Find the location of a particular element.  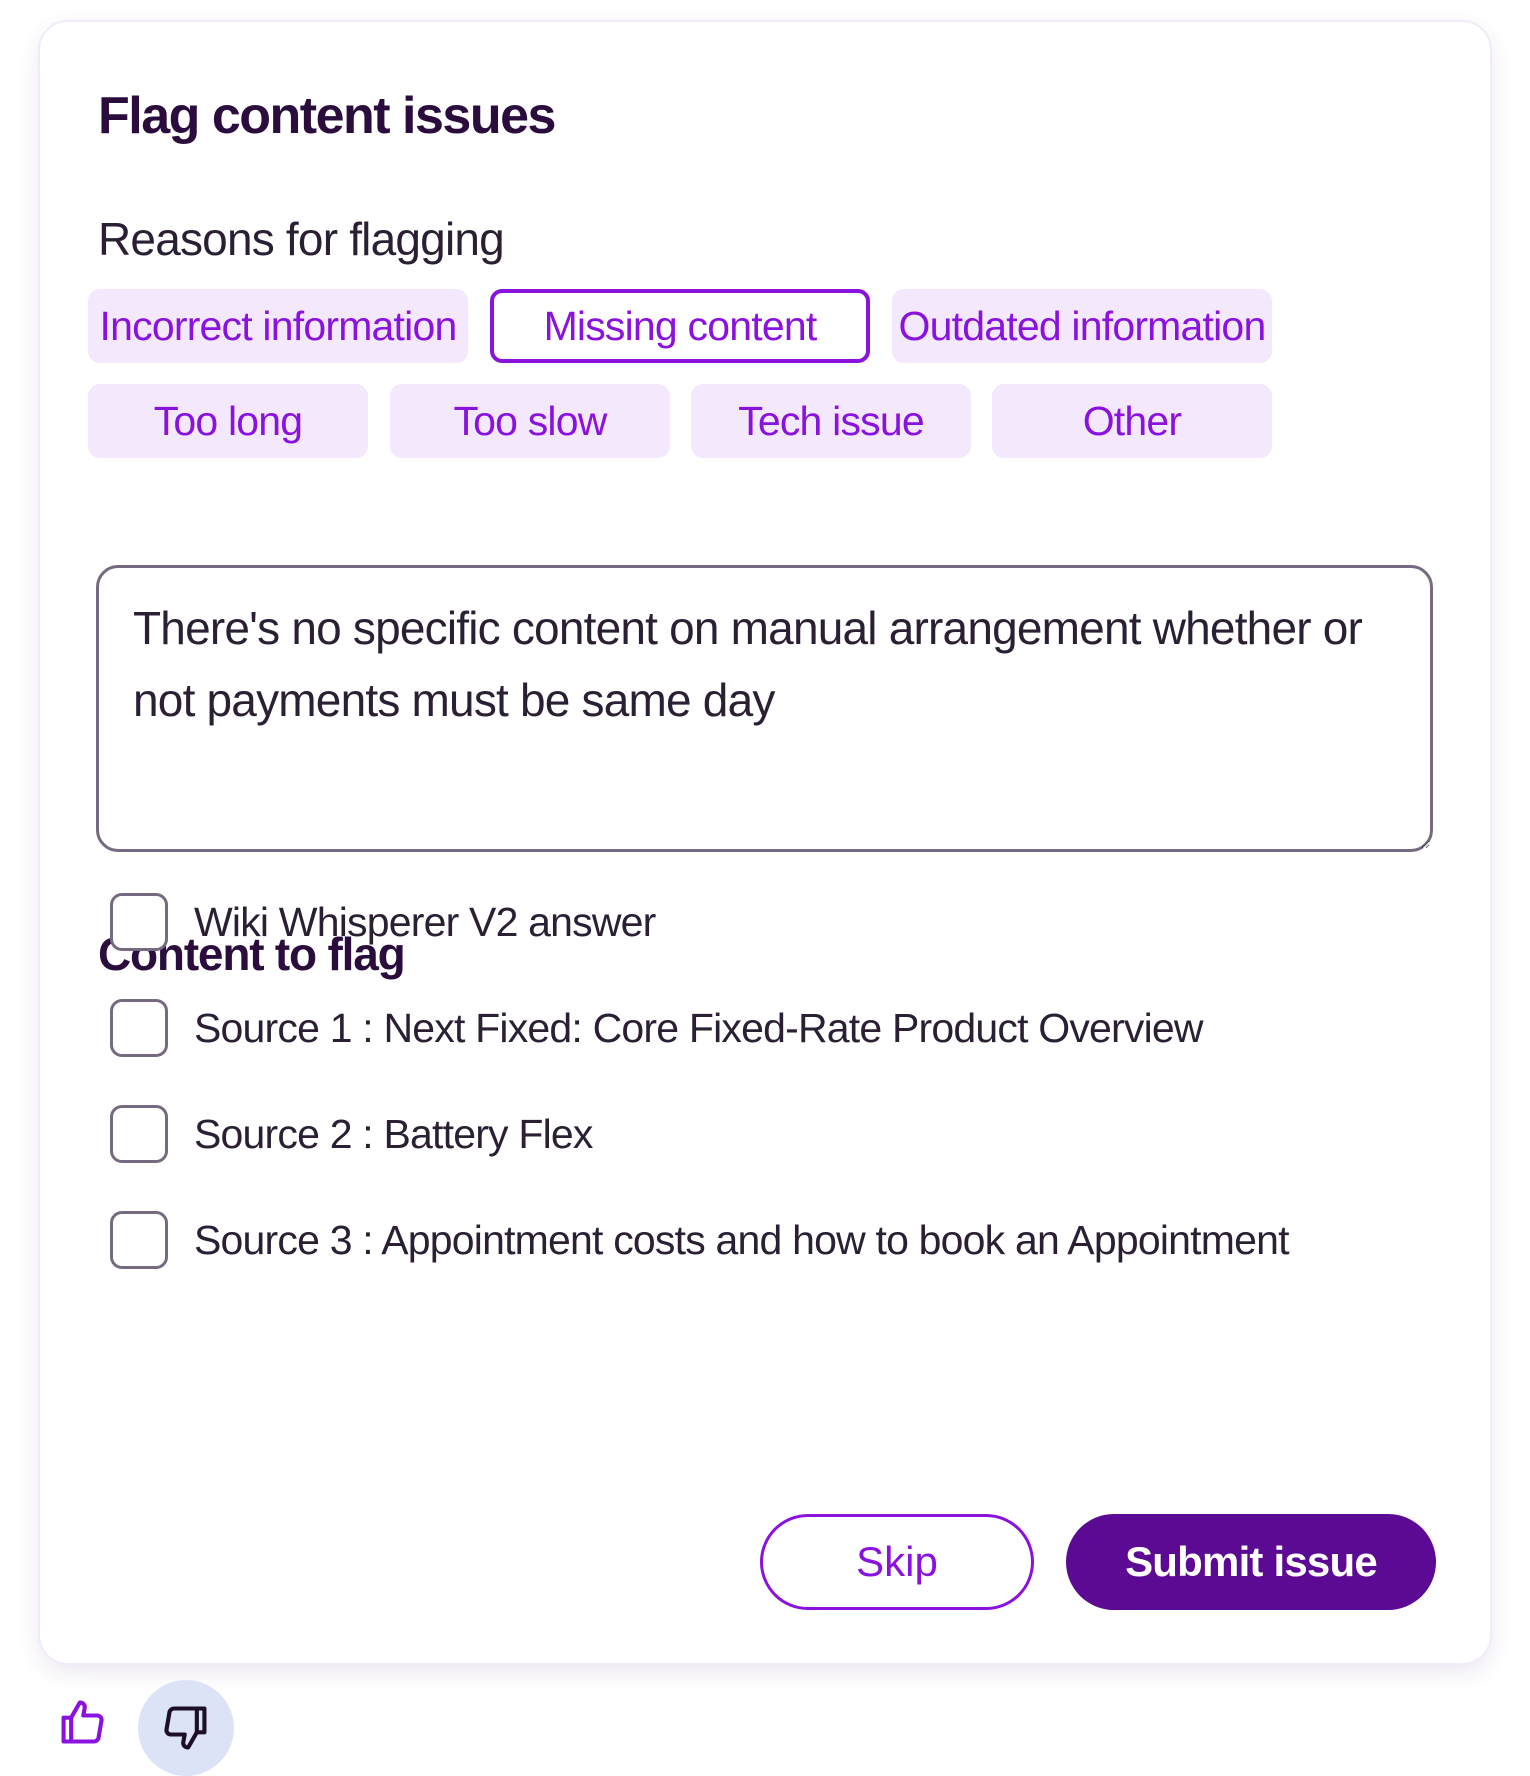

reason-chip-incorrect-information: Incorrect information is located at coordinates (278, 326).